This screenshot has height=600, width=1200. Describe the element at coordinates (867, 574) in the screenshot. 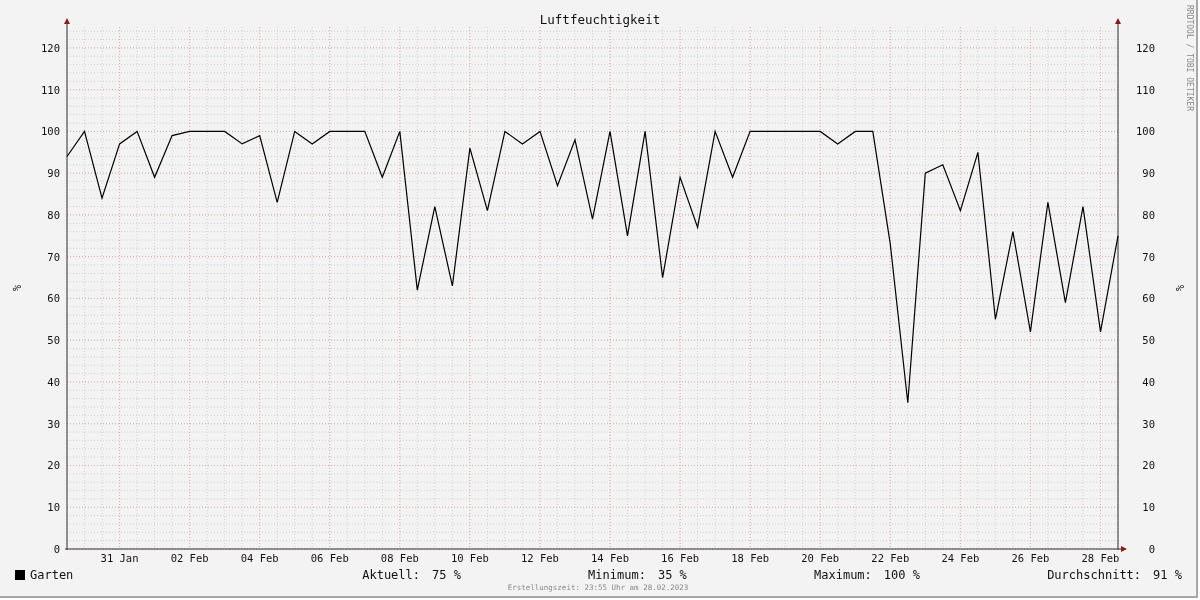

I see `legend-stat: Maximum: 100 %` at that location.